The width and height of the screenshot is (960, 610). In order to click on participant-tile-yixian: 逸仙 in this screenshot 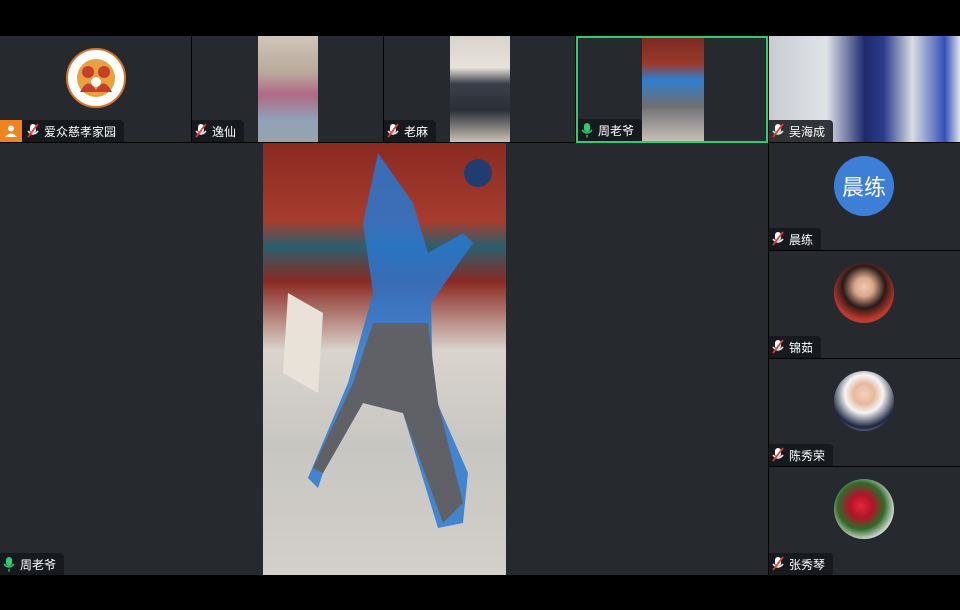, I will do `click(287, 89)`.